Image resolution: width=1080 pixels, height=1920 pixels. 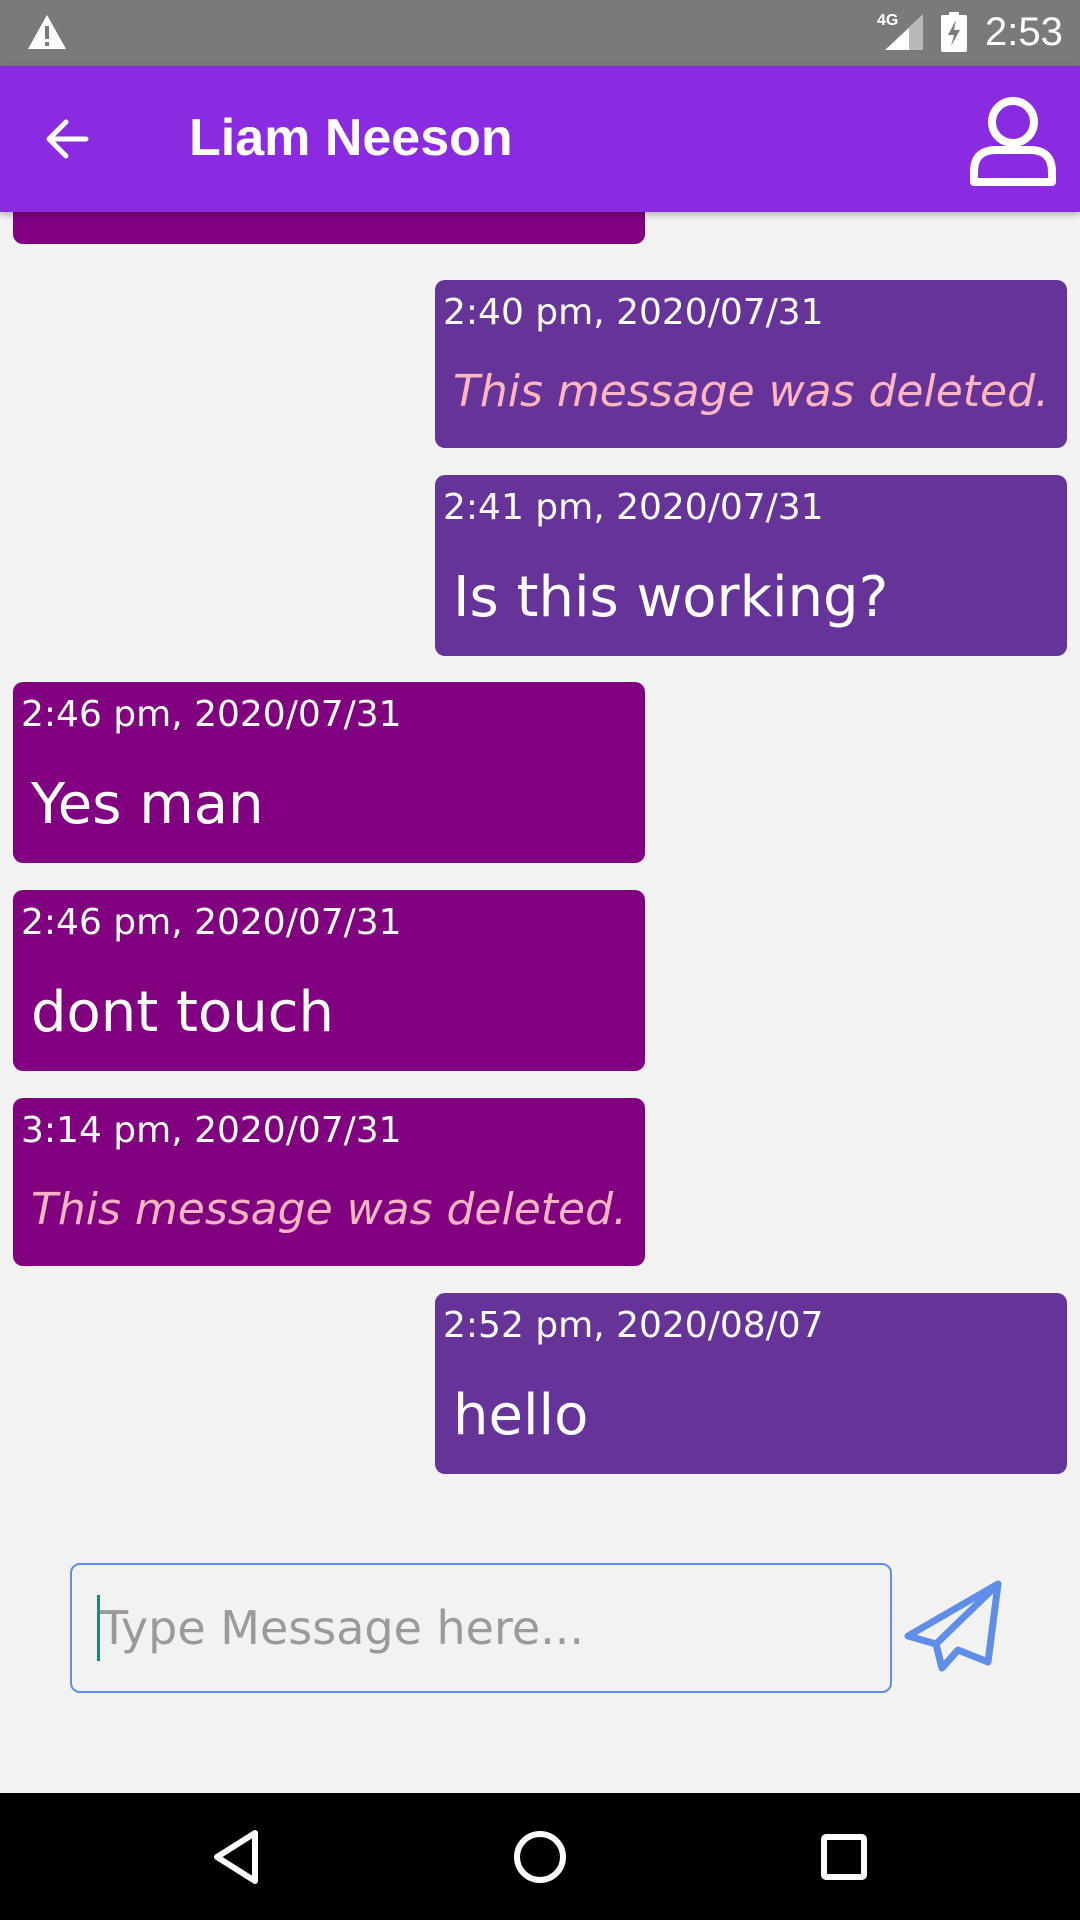 What do you see at coordinates (211, 1130) in the screenshot?
I see `message-timestamp: 3:14 pm, 2020/07/31` at bounding box center [211, 1130].